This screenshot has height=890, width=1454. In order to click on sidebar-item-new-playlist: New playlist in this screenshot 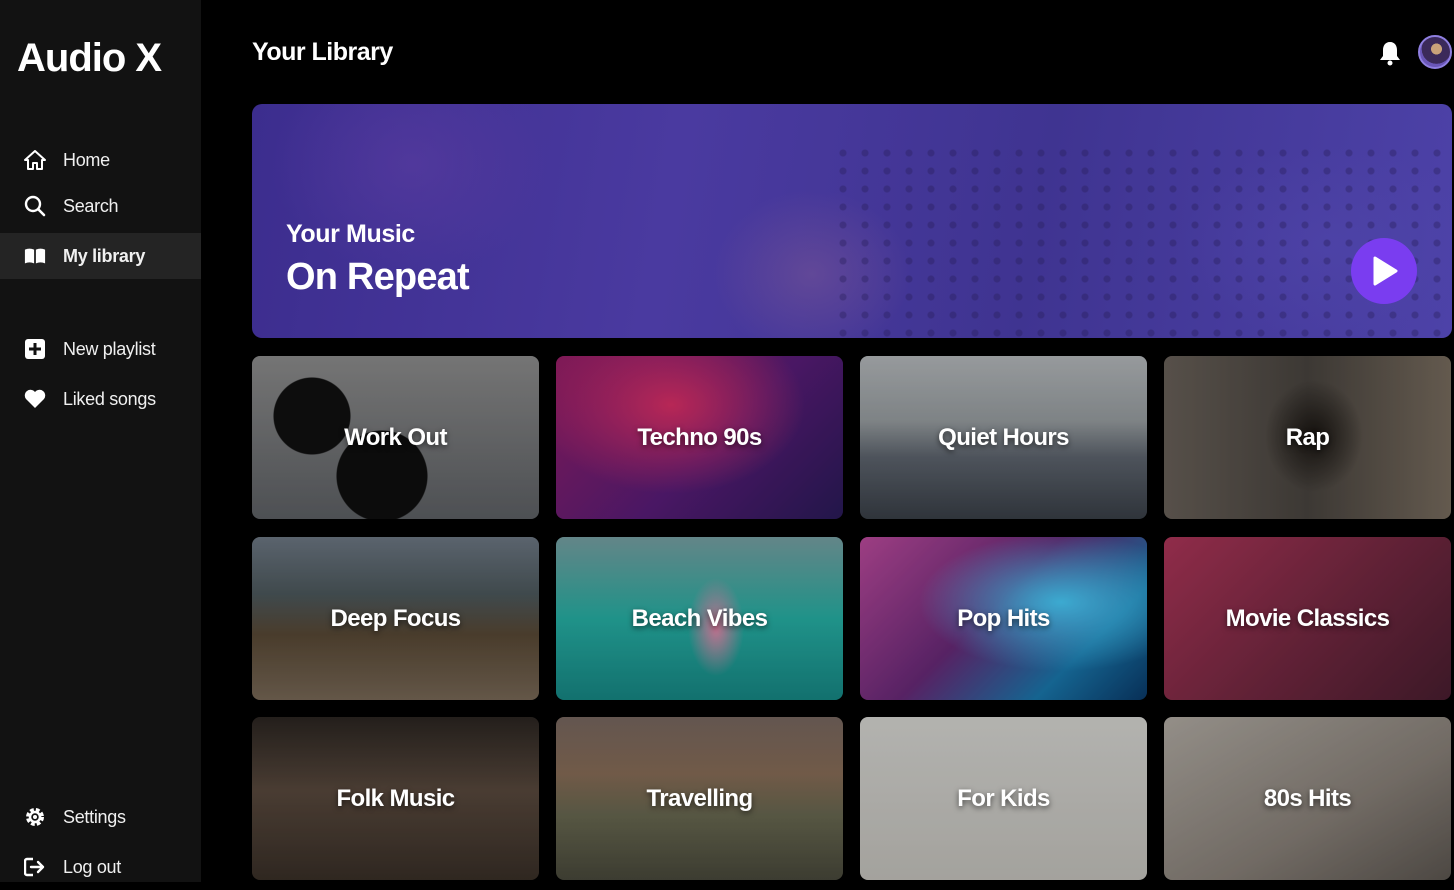, I will do `click(100, 349)`.